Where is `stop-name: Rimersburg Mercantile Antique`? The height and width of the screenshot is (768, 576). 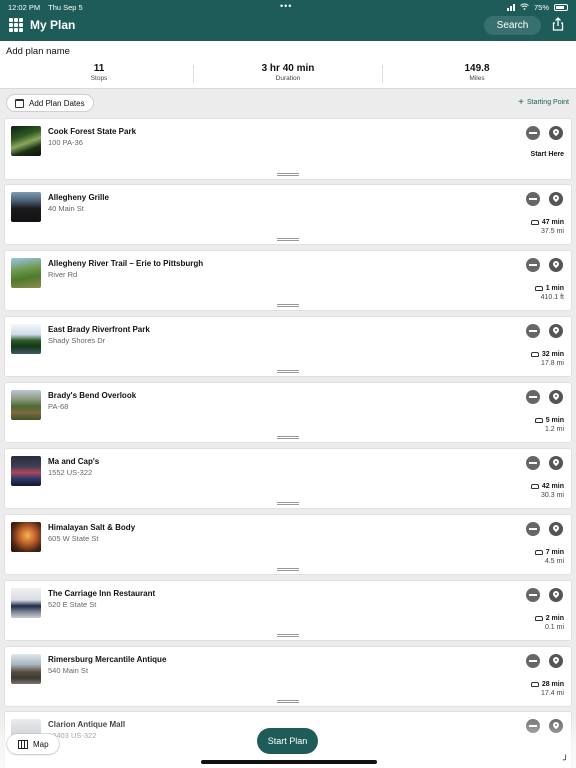 stop-name: Rimersburg Mercantile Antique is located at coordinates (107, 659).